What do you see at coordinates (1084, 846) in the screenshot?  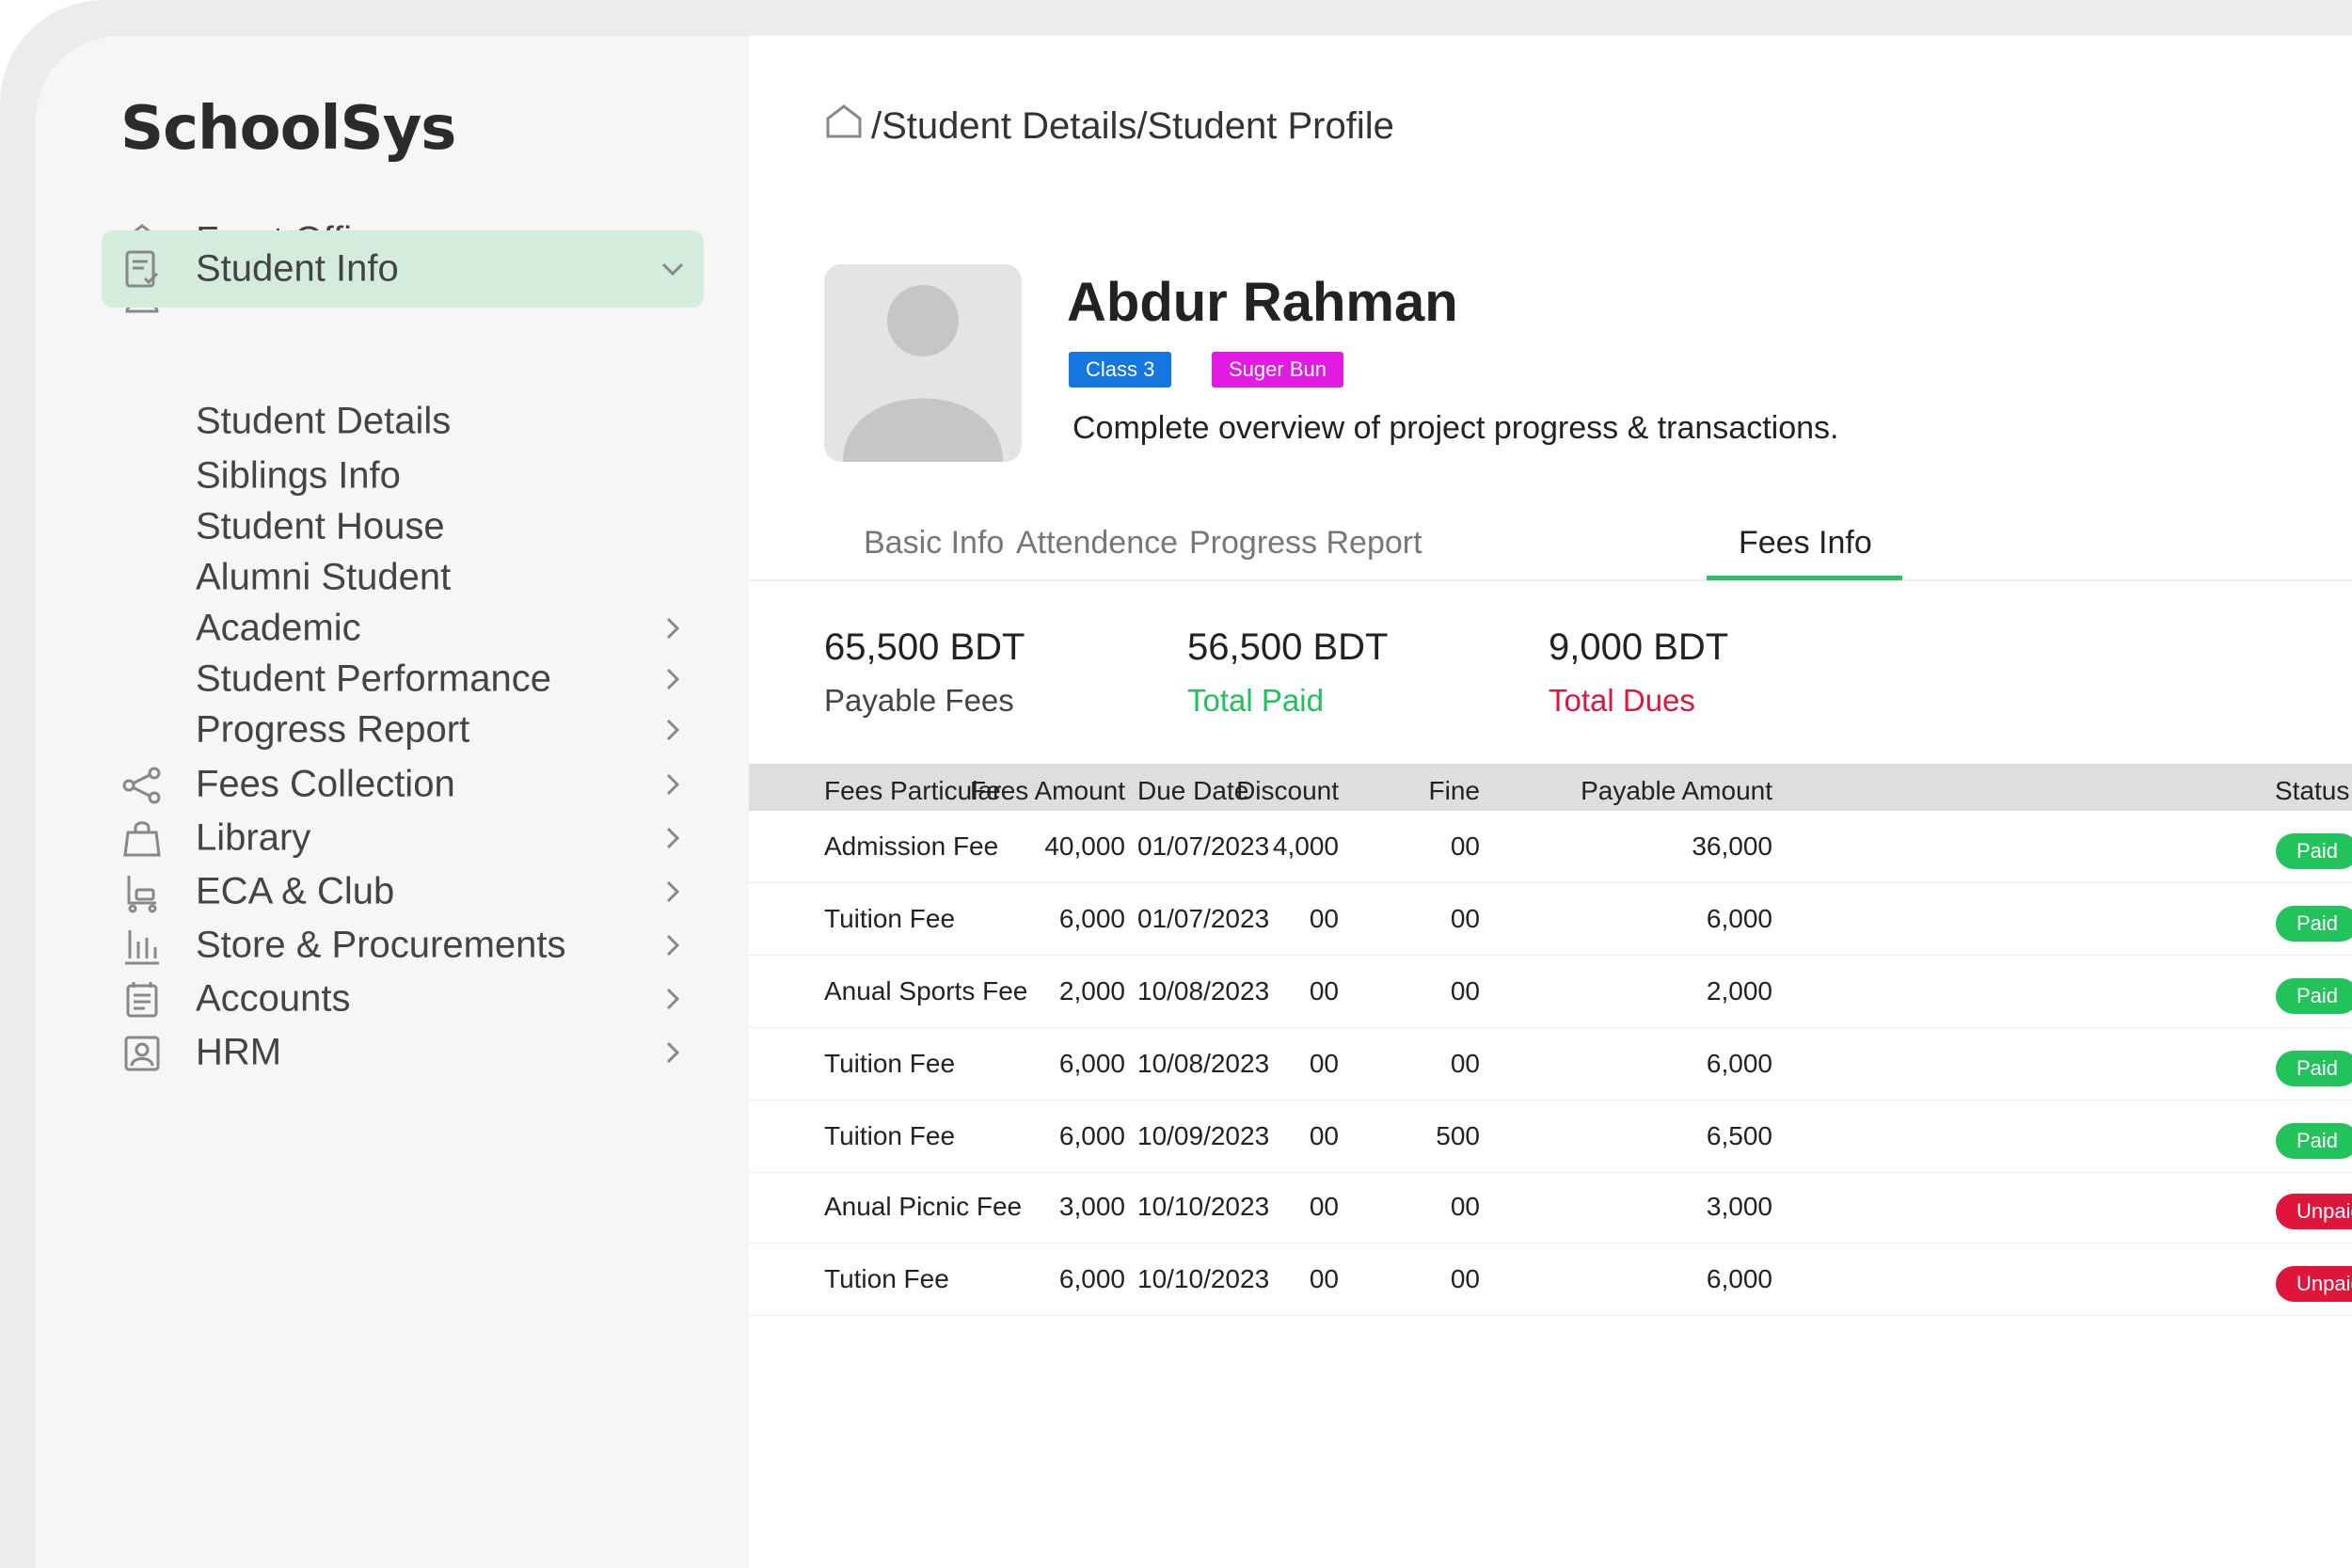 I see `cell-fees-amount: 40,000` at bounding box center [1084, 846].